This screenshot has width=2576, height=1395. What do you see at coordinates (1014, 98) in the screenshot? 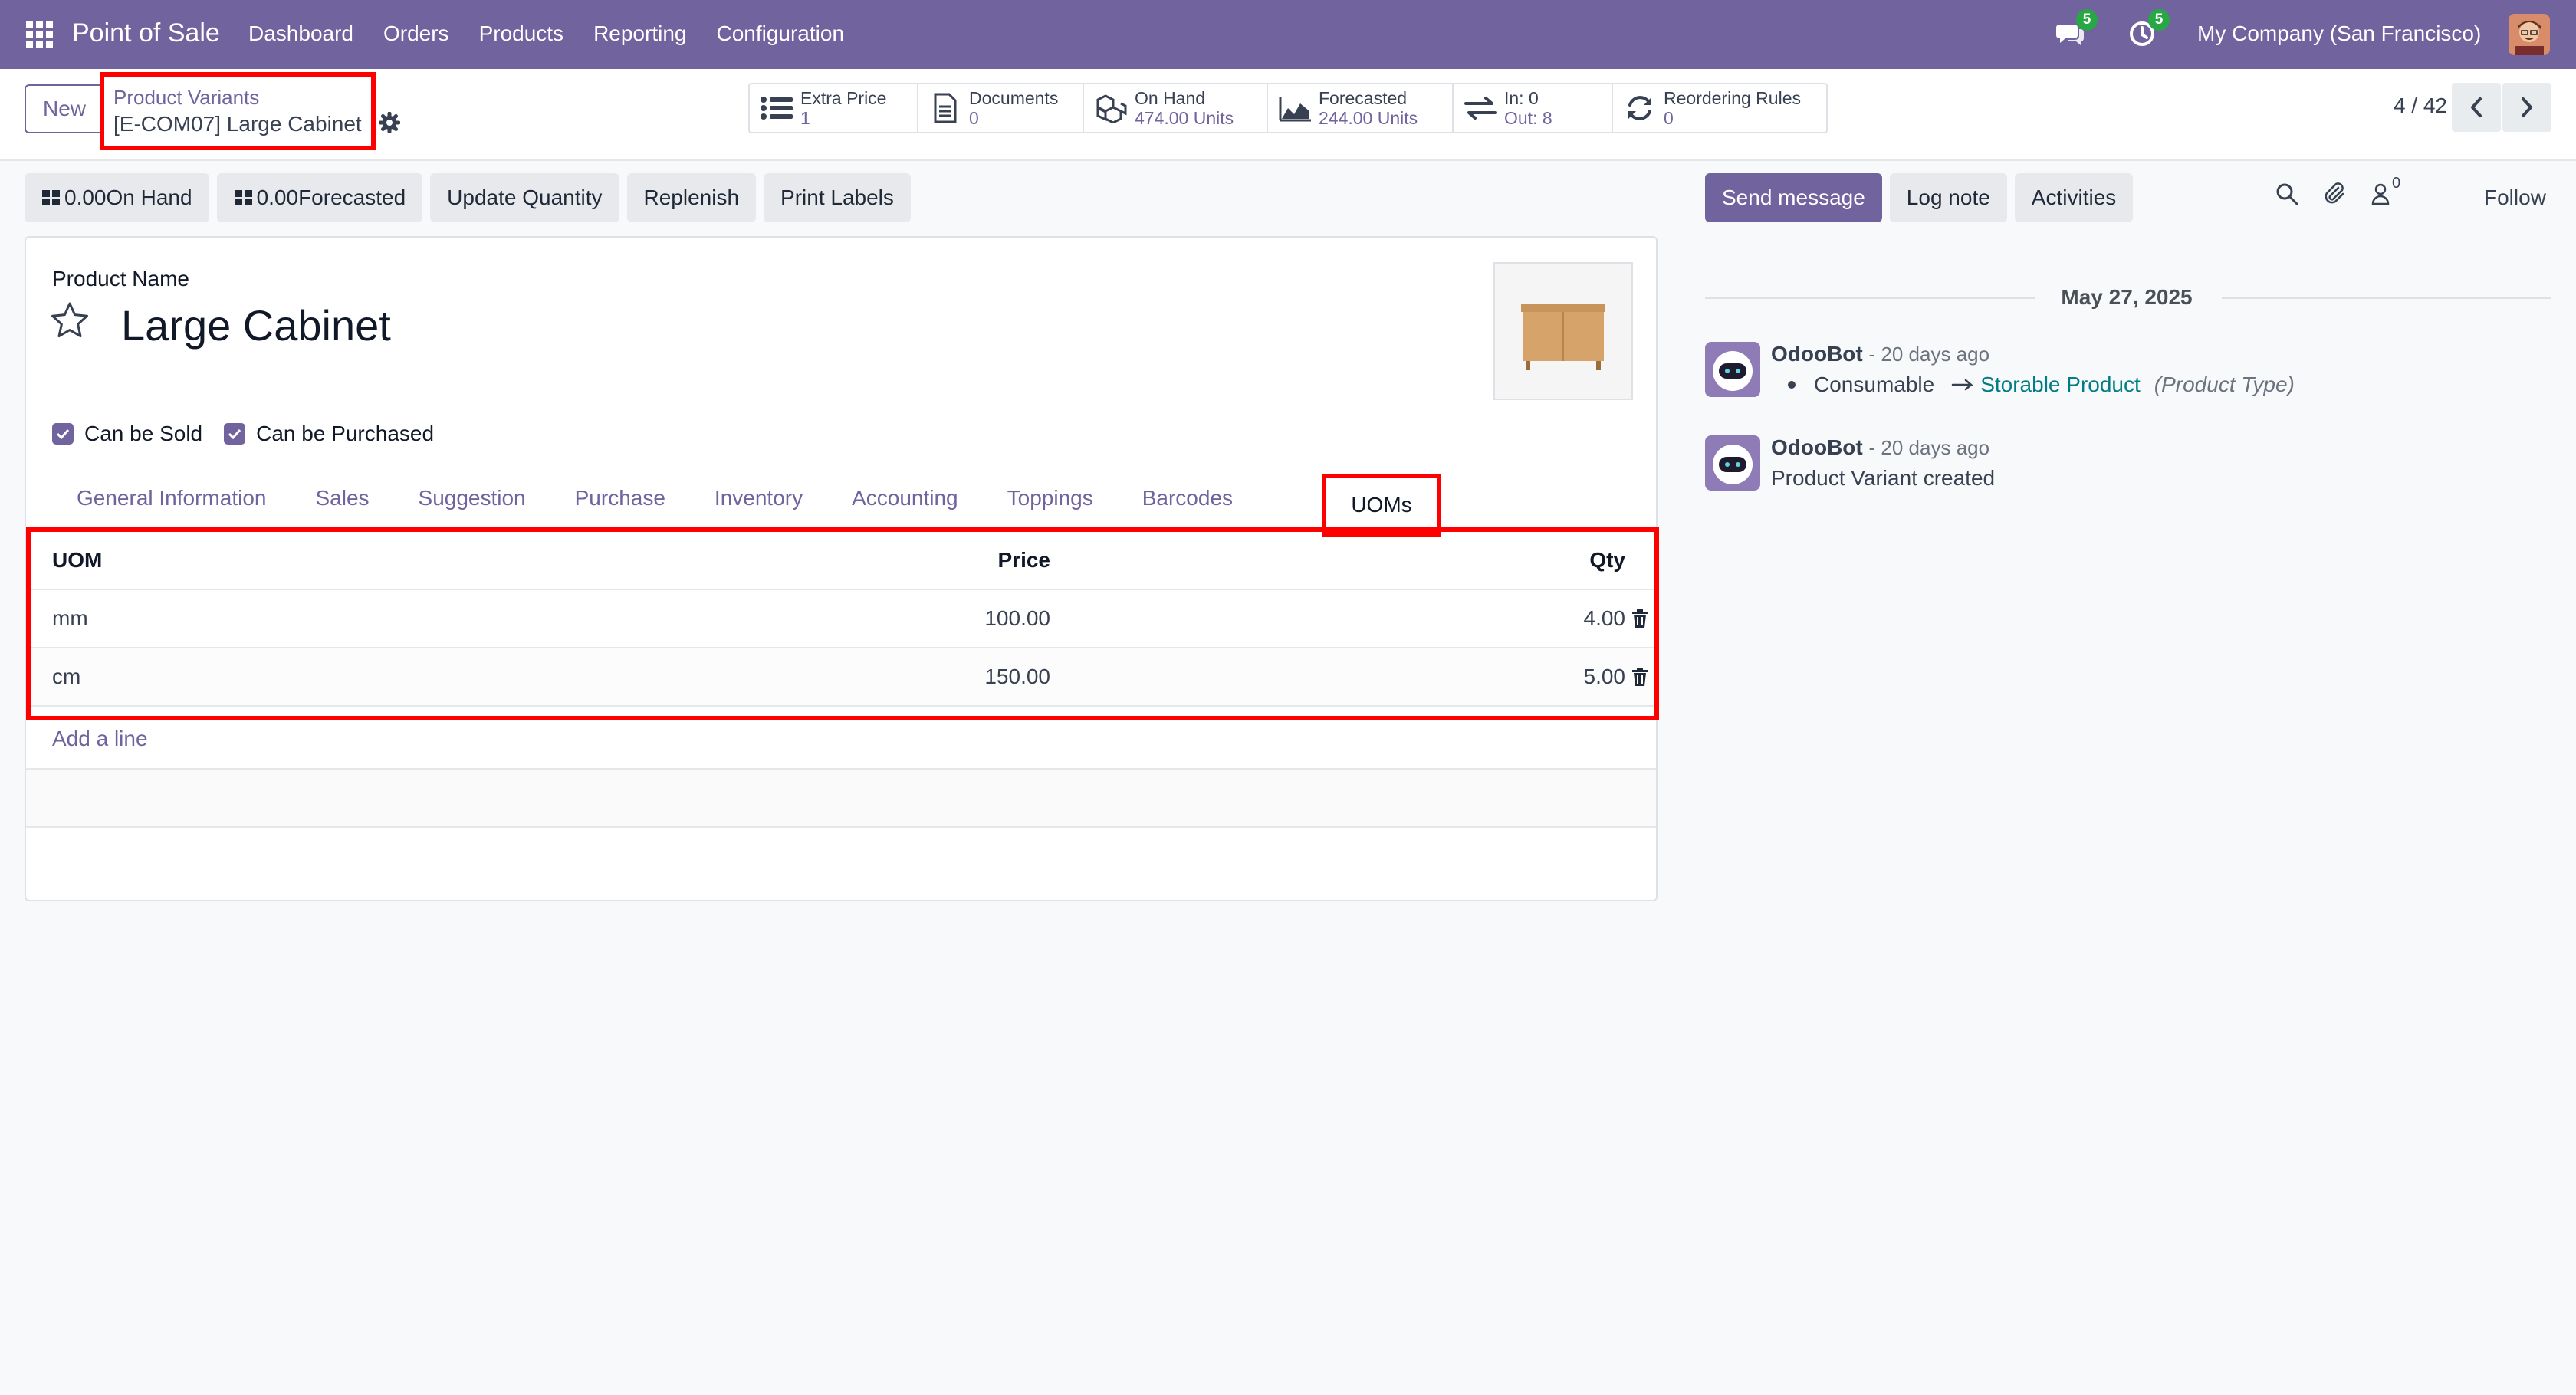
I see `smart-button-label: Documents` at bounding box center [1014, 98].